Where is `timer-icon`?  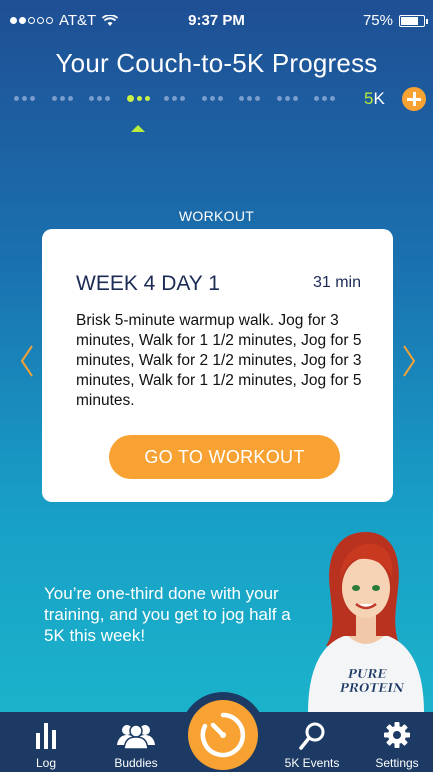
timer-icon is located at coordinates (223, 735).